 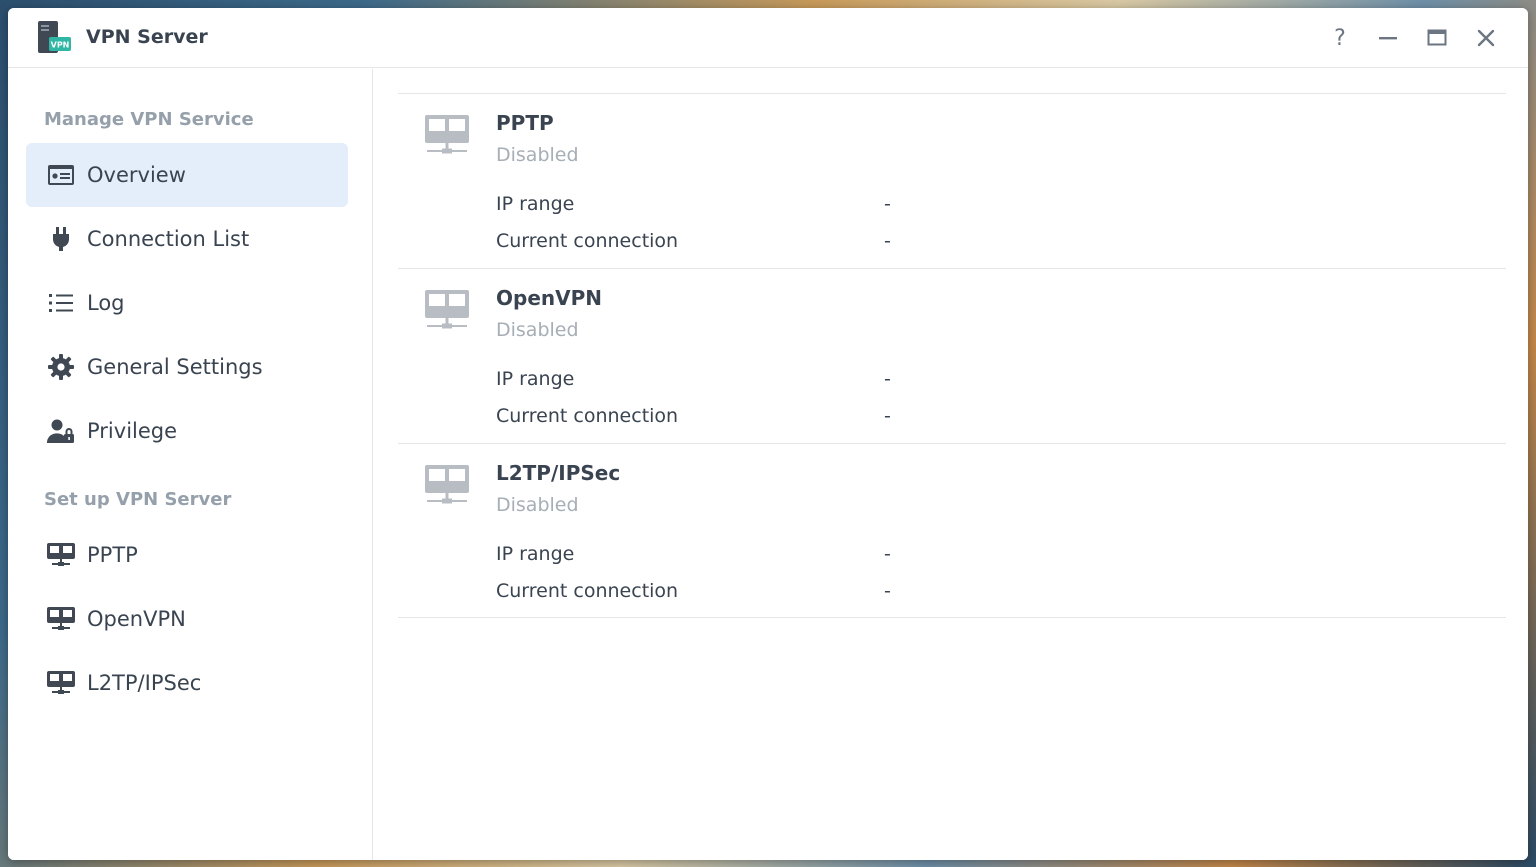 I want to click on sidebar-item-l2tp-ipsec: L2TP/IPSec, so click(x=187, y=683).